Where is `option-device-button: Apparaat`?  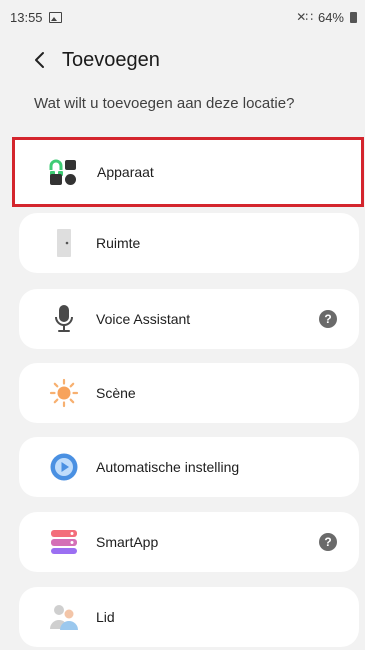 option-device-button: Apparaat is located at coordinates (188, 172).